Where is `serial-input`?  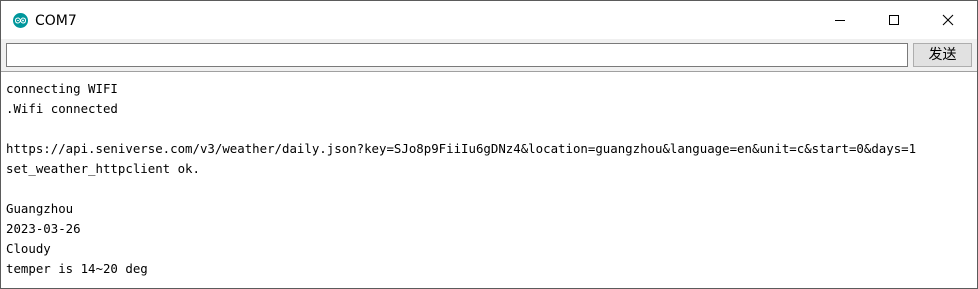
serial-input is located at coordinates (457, 55).